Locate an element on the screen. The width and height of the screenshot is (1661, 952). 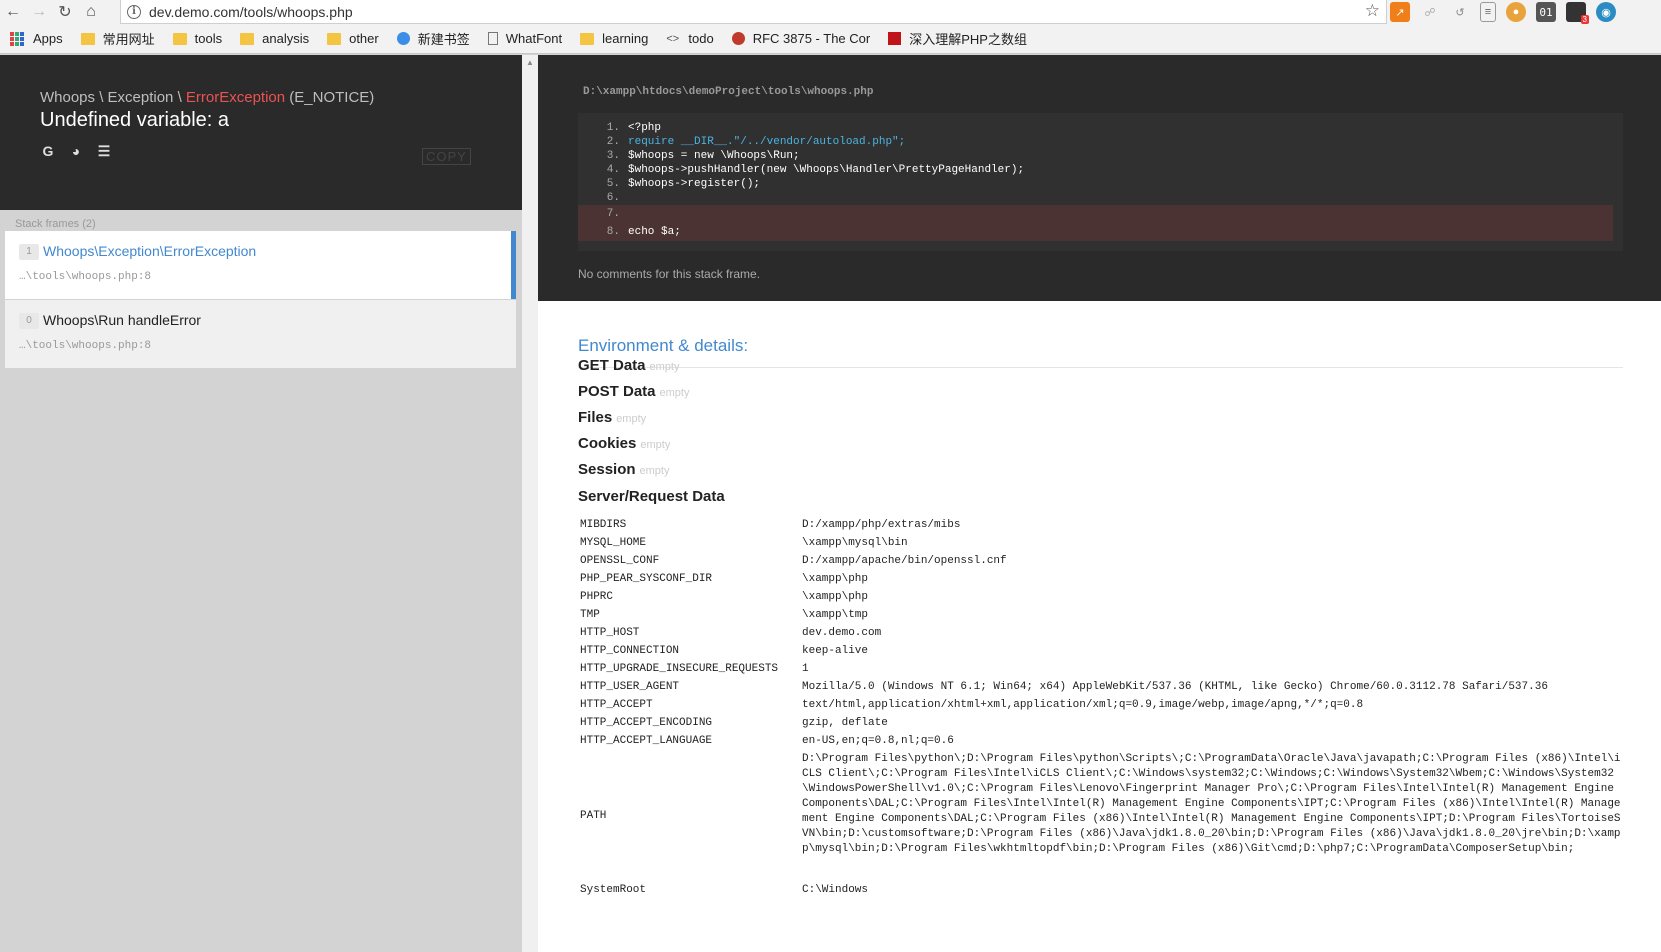
apps-grid-icon is located at coordinates (17, 38).